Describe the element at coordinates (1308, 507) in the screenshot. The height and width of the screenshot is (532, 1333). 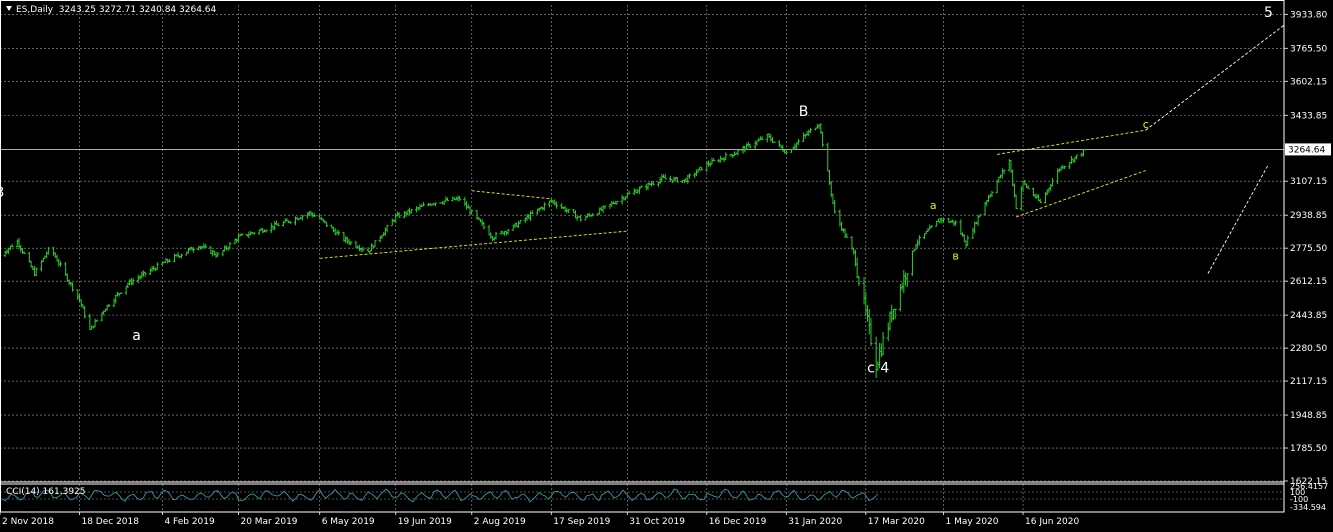
I see `cci-scale-label: -334.594` at that location.